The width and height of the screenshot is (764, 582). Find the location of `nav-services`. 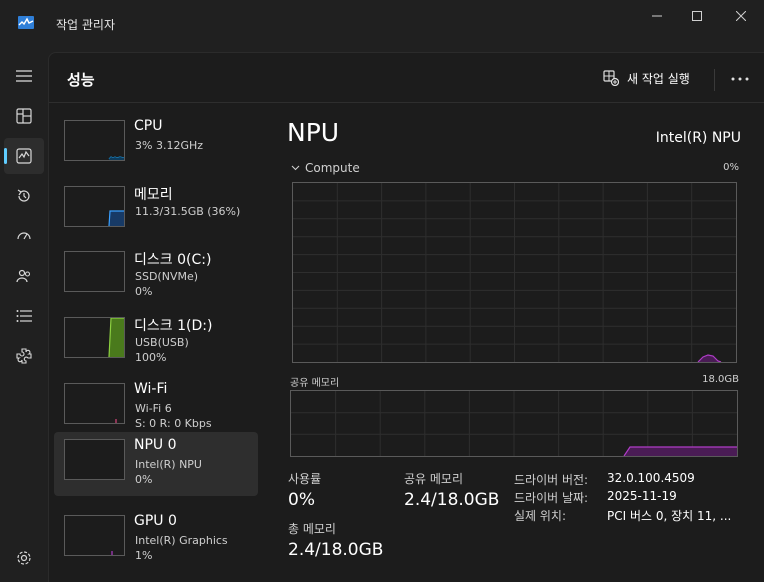

nav-services is located at coordinates (24, 356).